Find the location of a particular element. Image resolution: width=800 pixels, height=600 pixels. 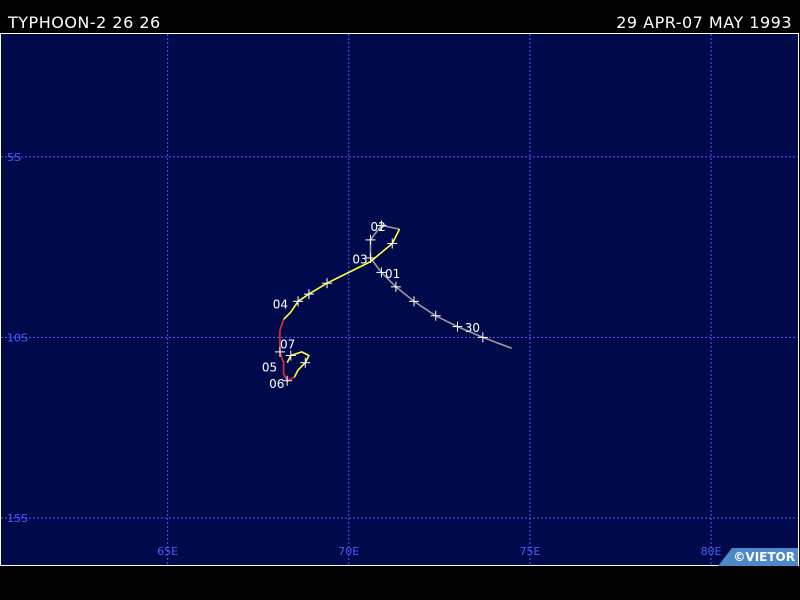

day-label: 03 is located at coordinates (359, 259).